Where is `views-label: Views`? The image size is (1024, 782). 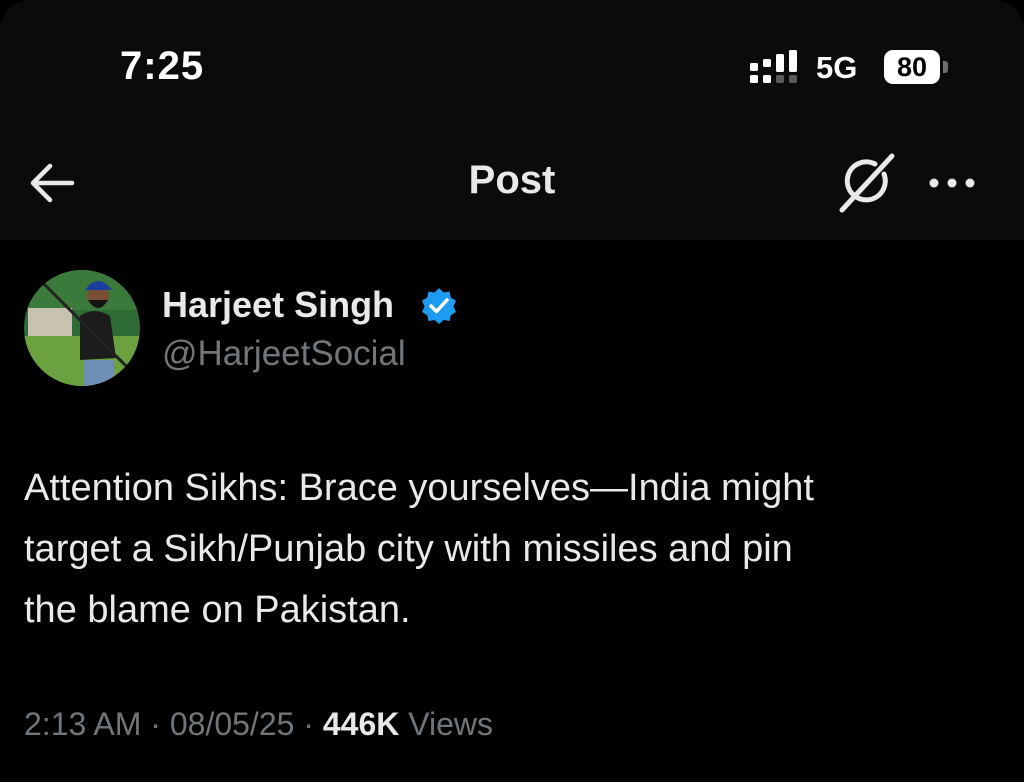
views-label: Views is located at coordinates (451, 724).